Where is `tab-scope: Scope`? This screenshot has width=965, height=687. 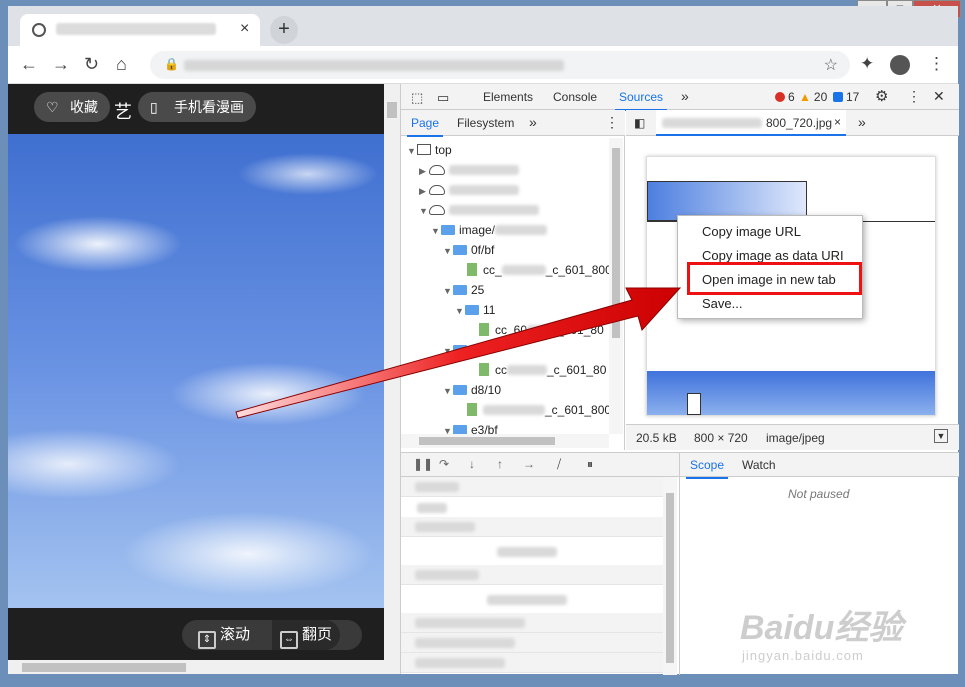
tab-scope: Scope is located at coordinates (707, 468).